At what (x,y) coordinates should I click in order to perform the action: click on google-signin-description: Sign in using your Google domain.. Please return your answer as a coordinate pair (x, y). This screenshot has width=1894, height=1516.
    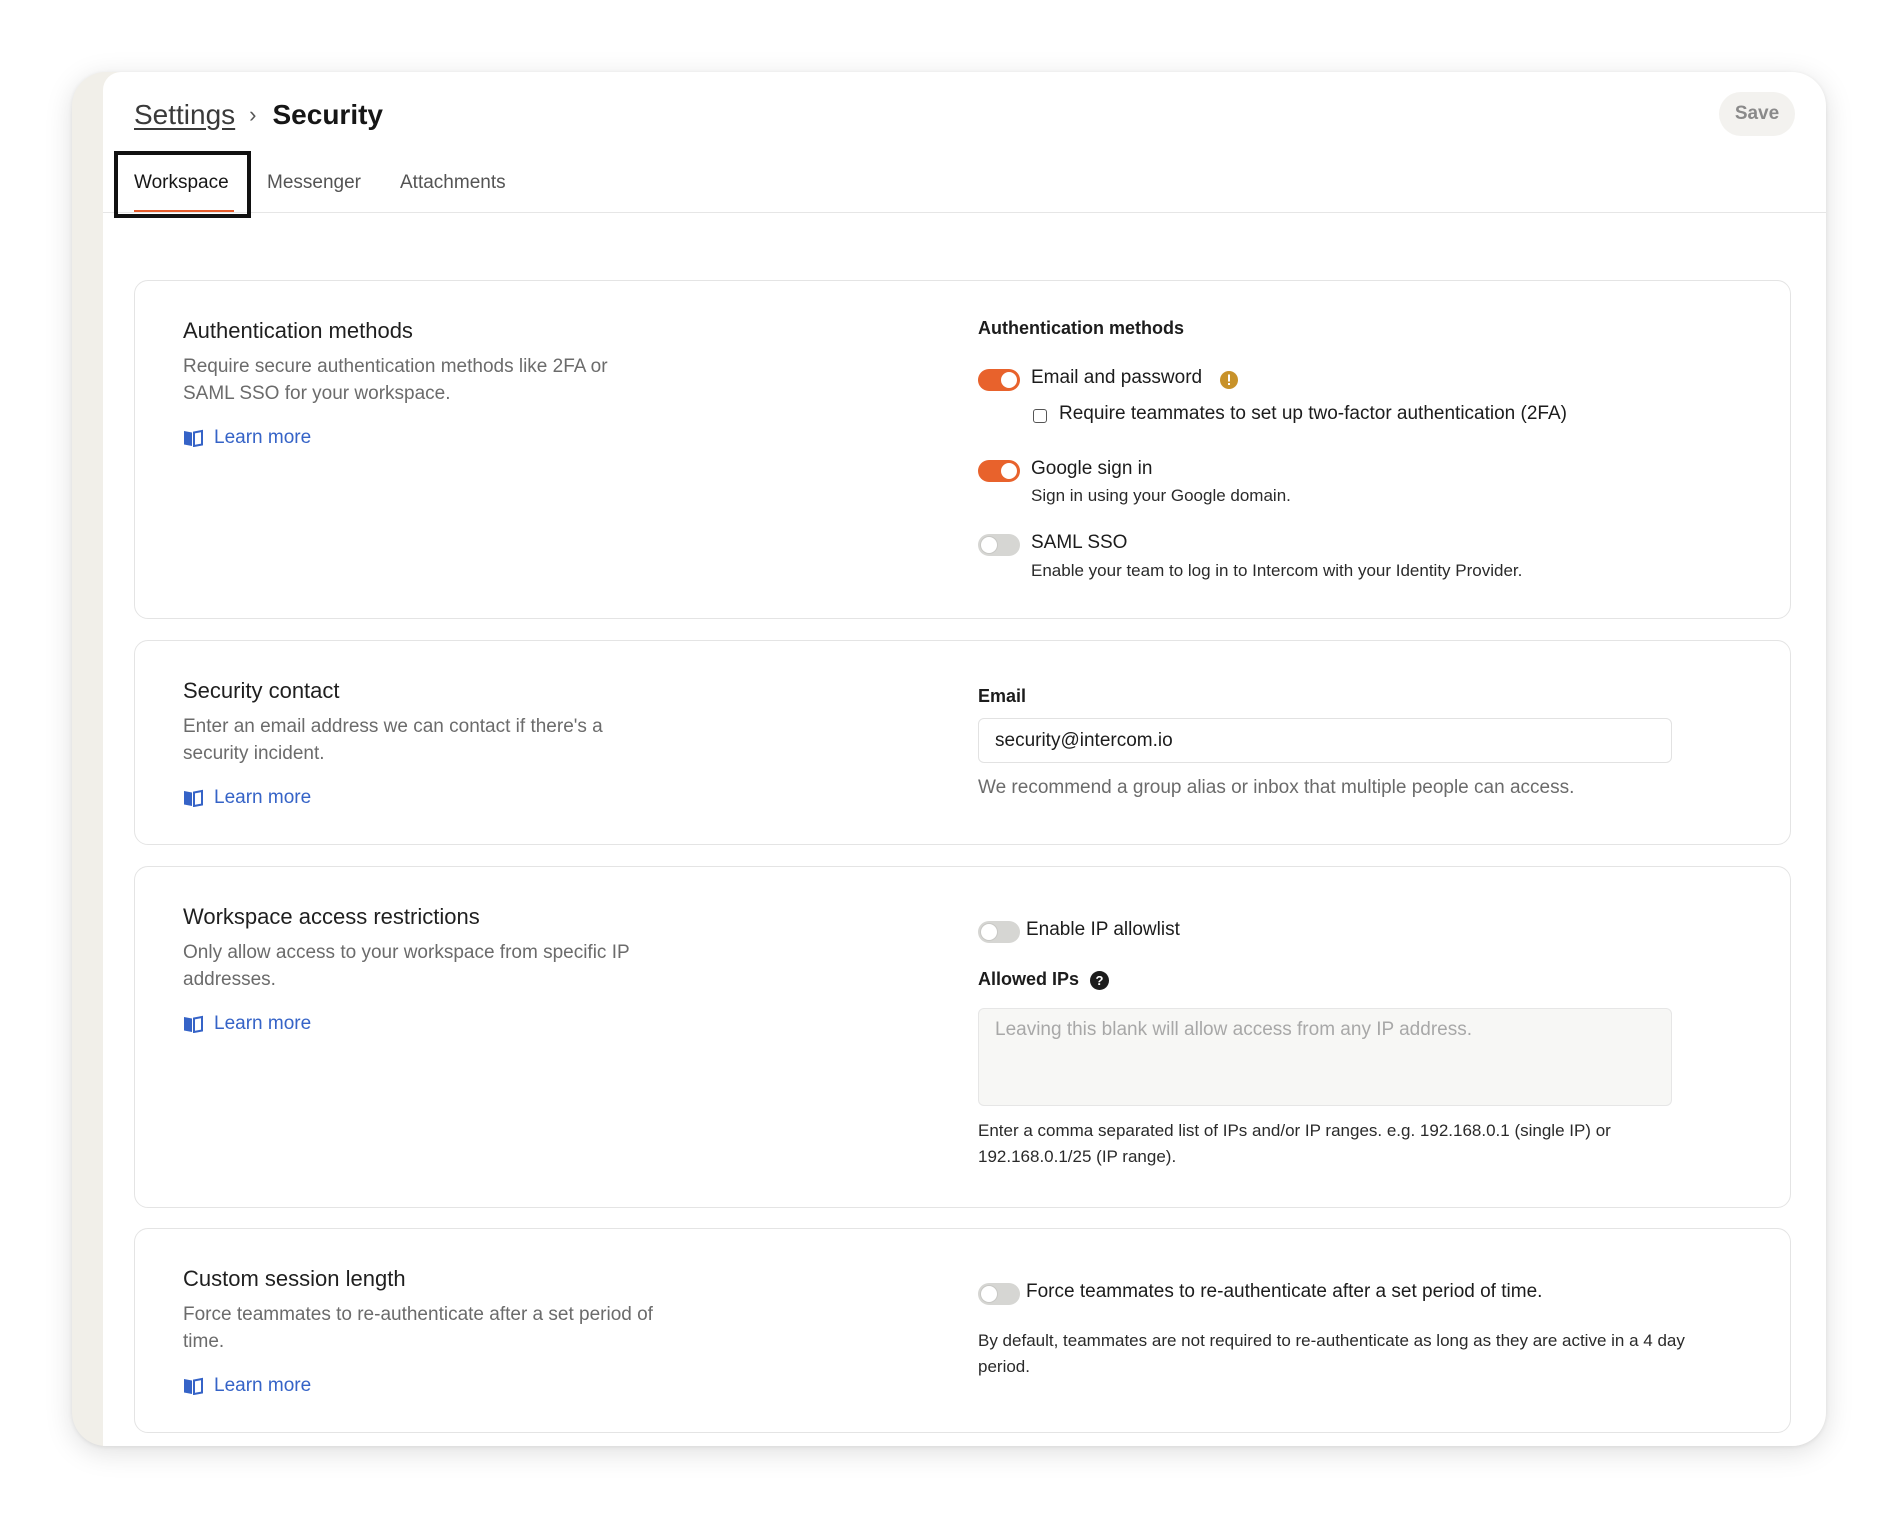
    Looking at the image, I should click on (1161, 495).